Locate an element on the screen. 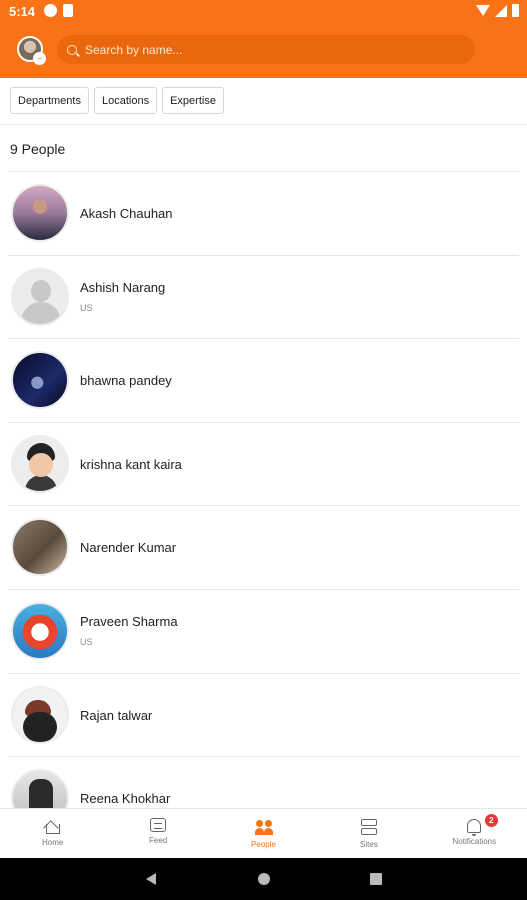 This screenshot has height=900, width=527. search-bar is located at coordinates (266, 49).